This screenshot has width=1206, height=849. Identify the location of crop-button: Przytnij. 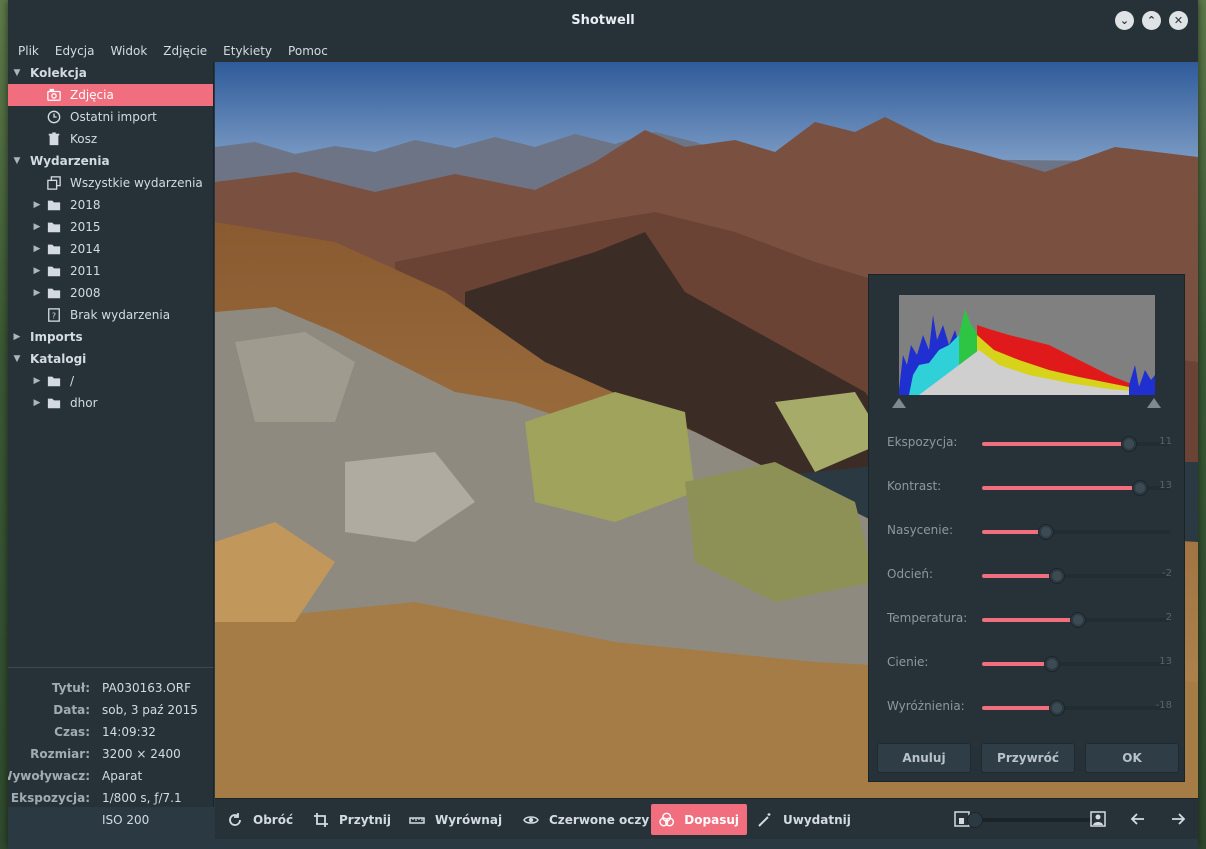
(352, 819).